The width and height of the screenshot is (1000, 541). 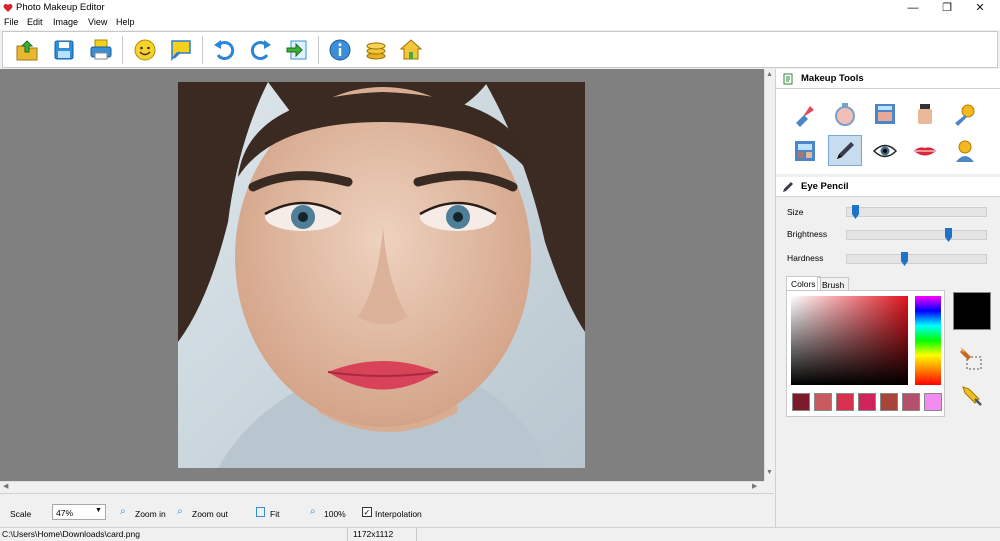 I want to click on print-button, so click(x=101, y=50).